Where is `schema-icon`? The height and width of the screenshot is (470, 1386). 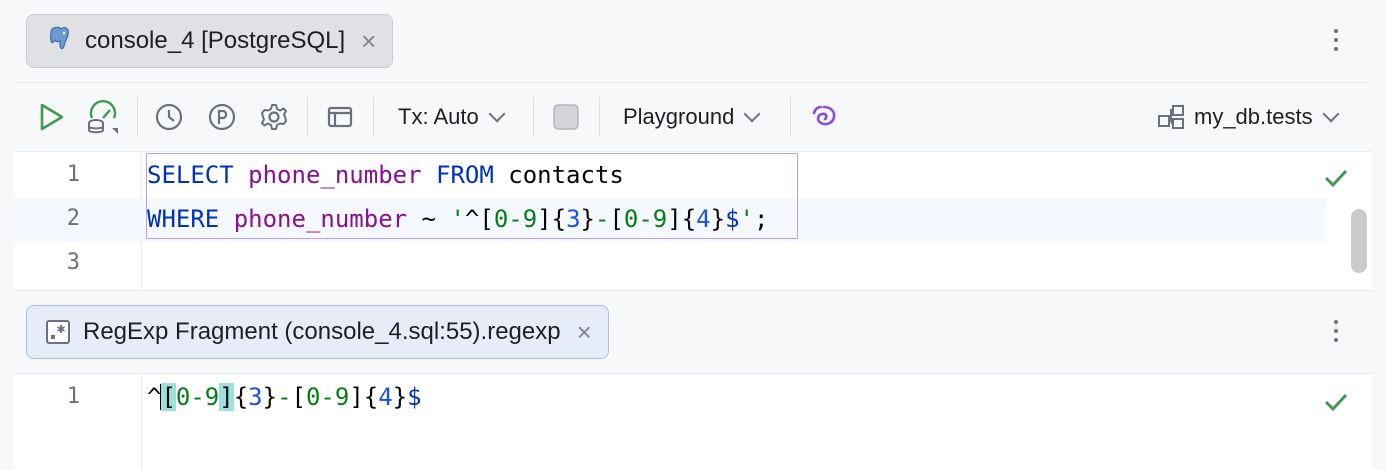
schema-icon is located at coordinates (1171, 117).